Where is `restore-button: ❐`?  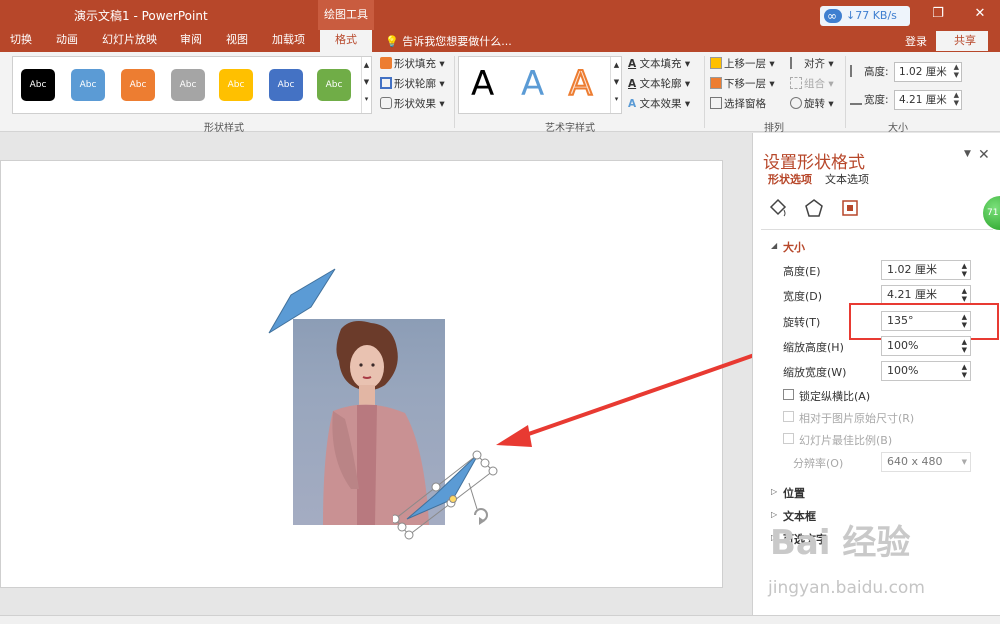 restore-button: ❐ is located at coordinates (938, 15).